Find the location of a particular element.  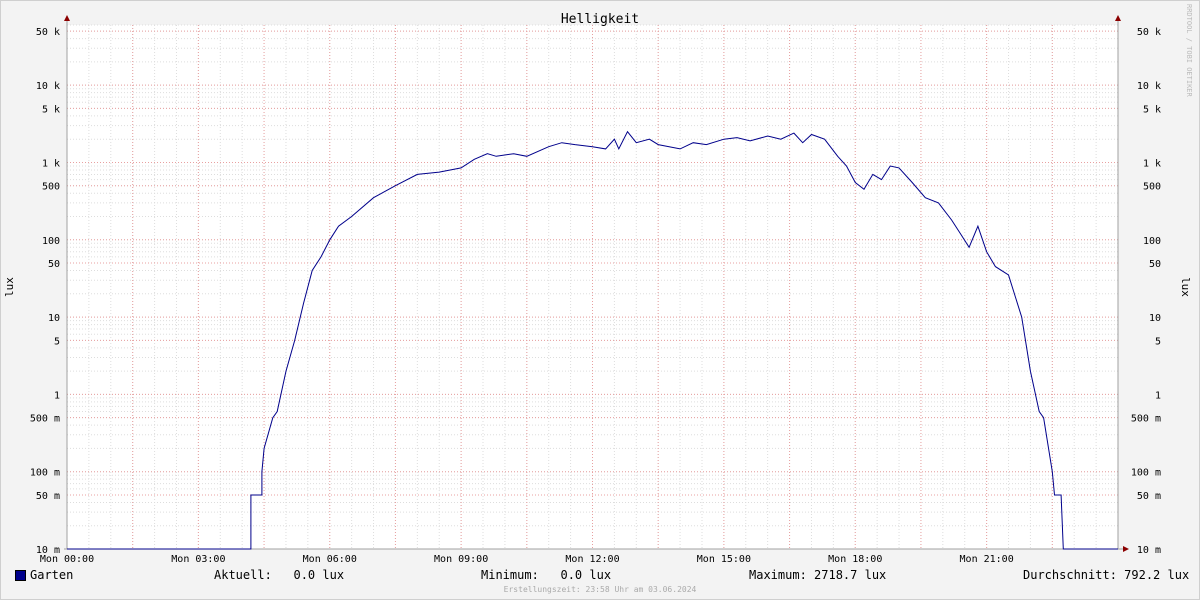

legend-average: Durchschnitt: 792.2 lux is located at coordinates (1106, 575).